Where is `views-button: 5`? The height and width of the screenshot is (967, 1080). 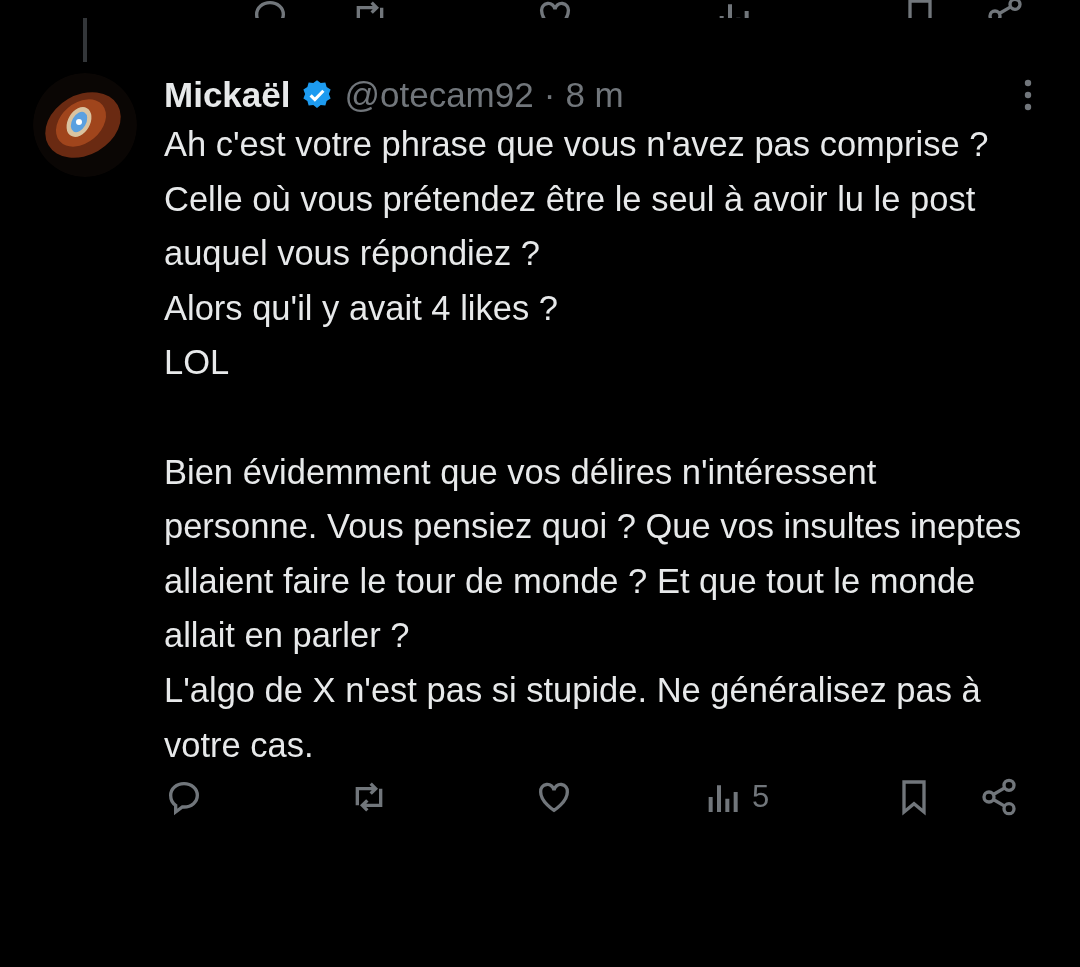 views-button: 5 is located at coordinates (737, 797).